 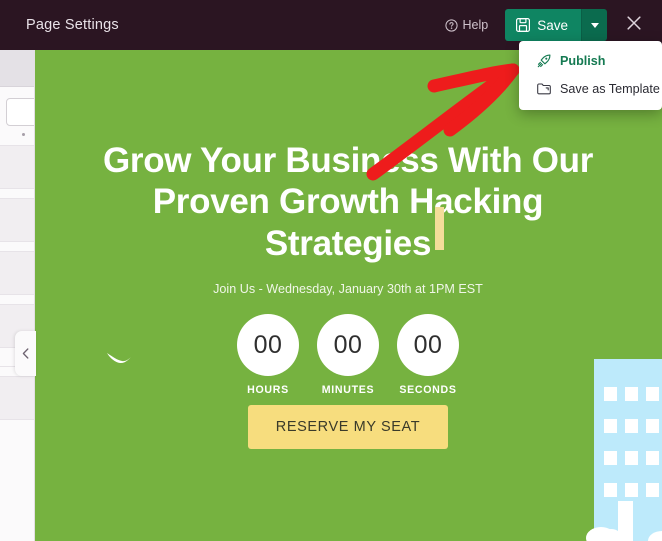 What do you see at coordinates (268, 345) in the screenshot?
I see `countdown-value-hours: 00` at bounding box center [268, 345].